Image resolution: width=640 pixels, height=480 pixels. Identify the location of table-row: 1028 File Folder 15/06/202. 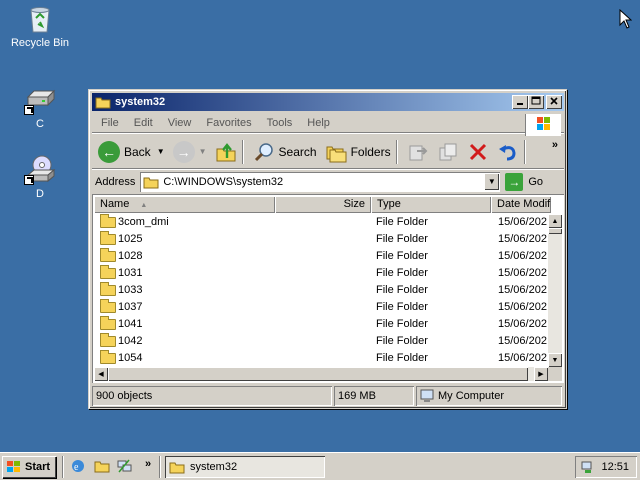
(322, 256).